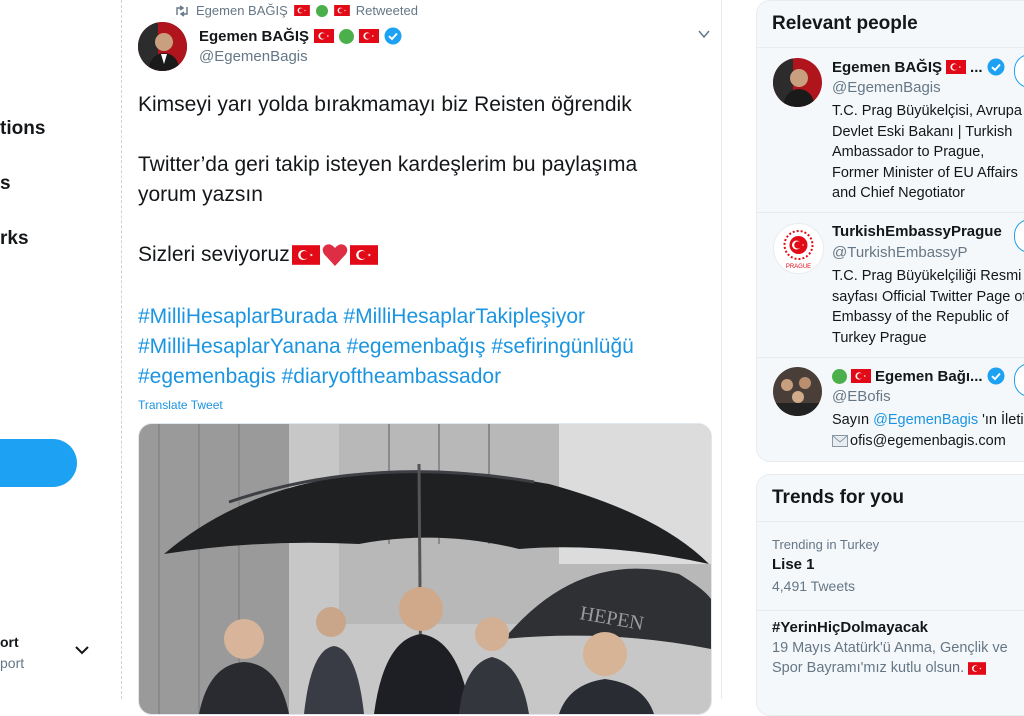 This screenshot has width=1024, height=716. What do you see at coordinates (207, 376) in the screenshot?
I see `hashtag-link: #egemenbagis` at bounding box center [207, 376].